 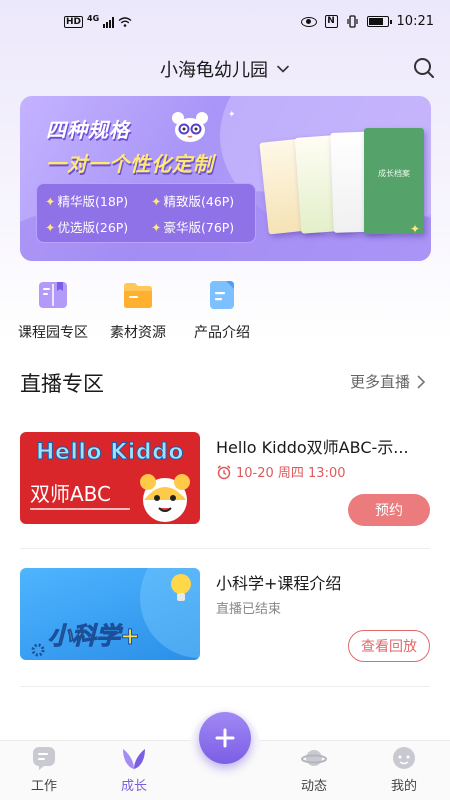 What do you see at coordinates (222, 295) in the screenshot?
I see `document-icon` at bounding box center [222, 295].